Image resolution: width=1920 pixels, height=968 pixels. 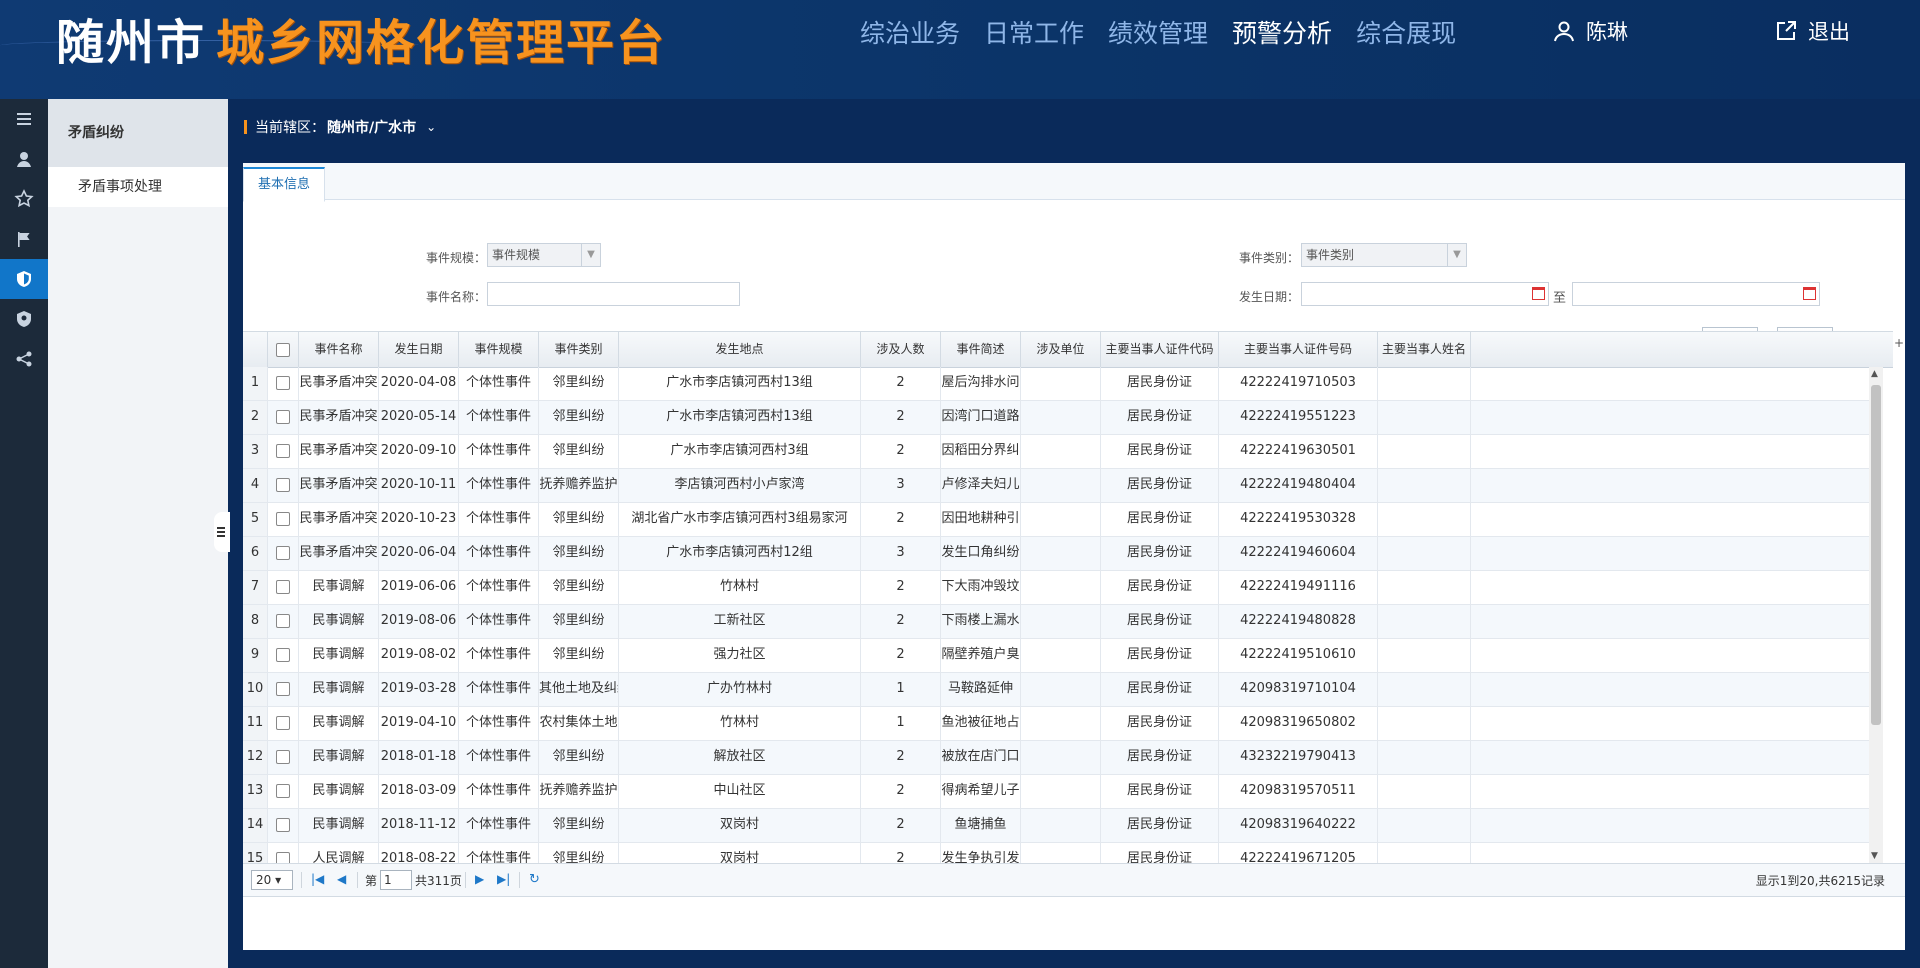 I want to click on logout-button: 退出, so click(x=1812, y=31).